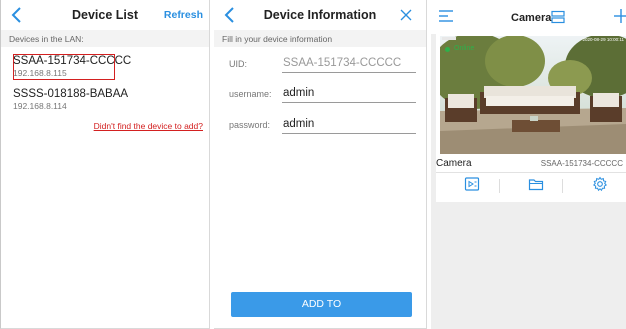 The width and height of the screenshot is (626, 329). I want to click on password-label: password:, so click(250, 125).